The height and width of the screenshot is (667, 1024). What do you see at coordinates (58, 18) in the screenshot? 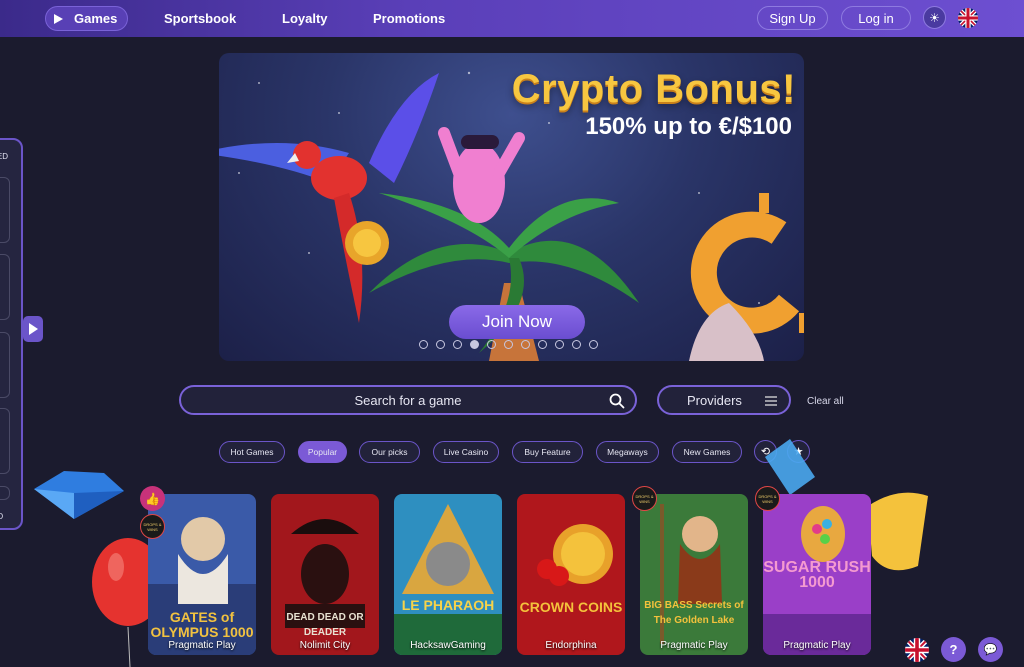
I see `play-icon` at bounding box center [58, 18].